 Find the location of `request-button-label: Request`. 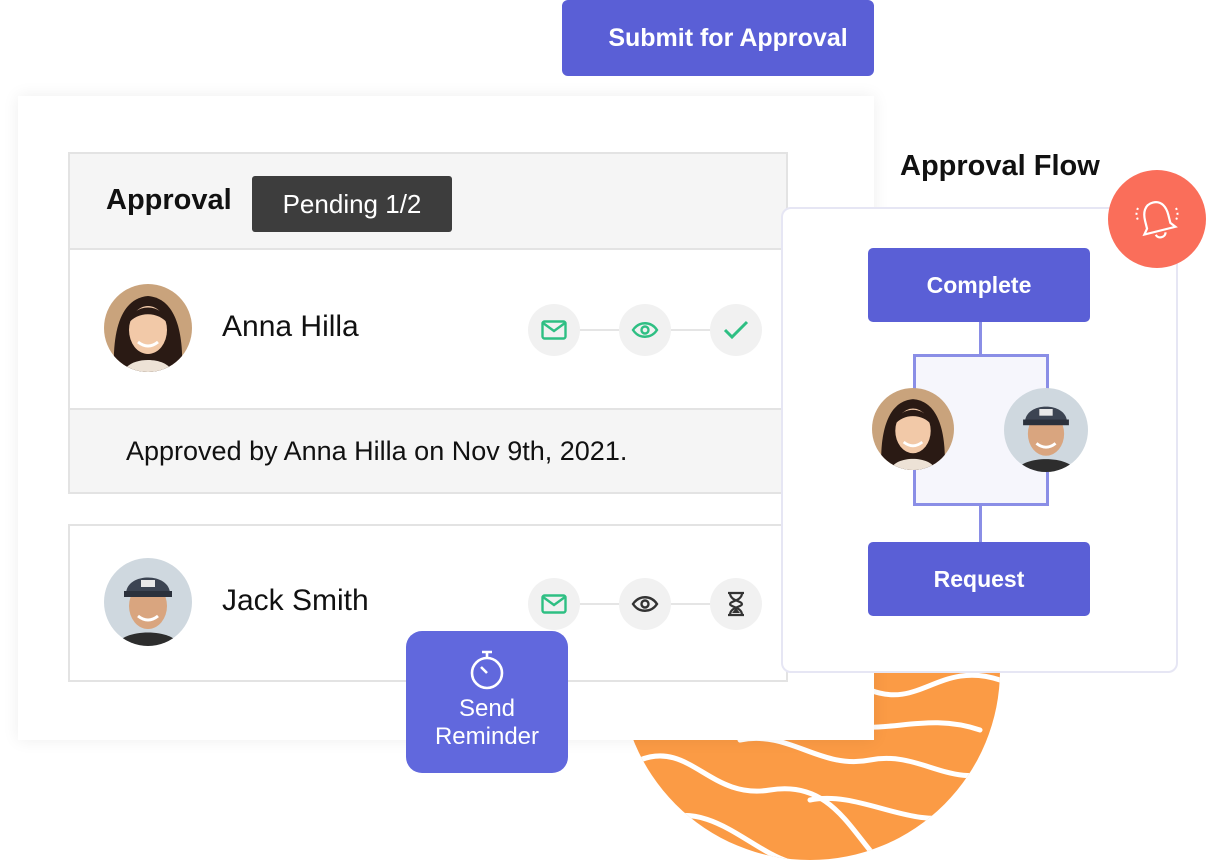

request-button-label: Request is located at coordinates (979, 578).